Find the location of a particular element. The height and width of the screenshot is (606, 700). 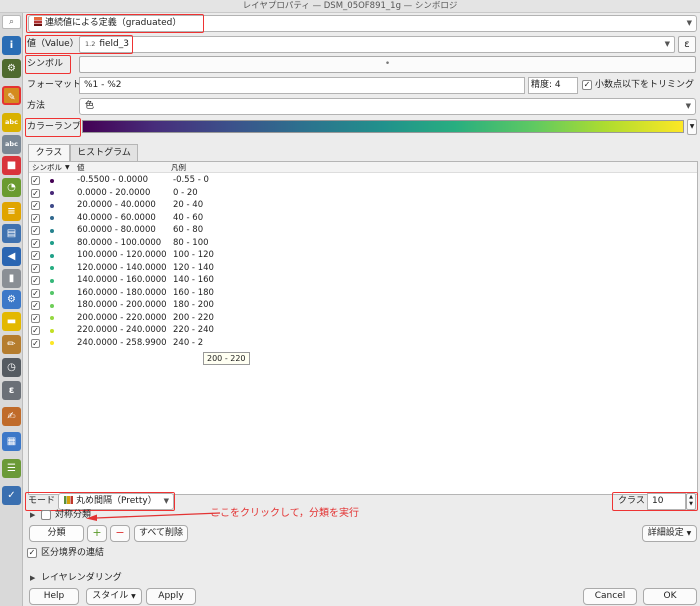

symbol-button: • is located at coordinates (387, 64).